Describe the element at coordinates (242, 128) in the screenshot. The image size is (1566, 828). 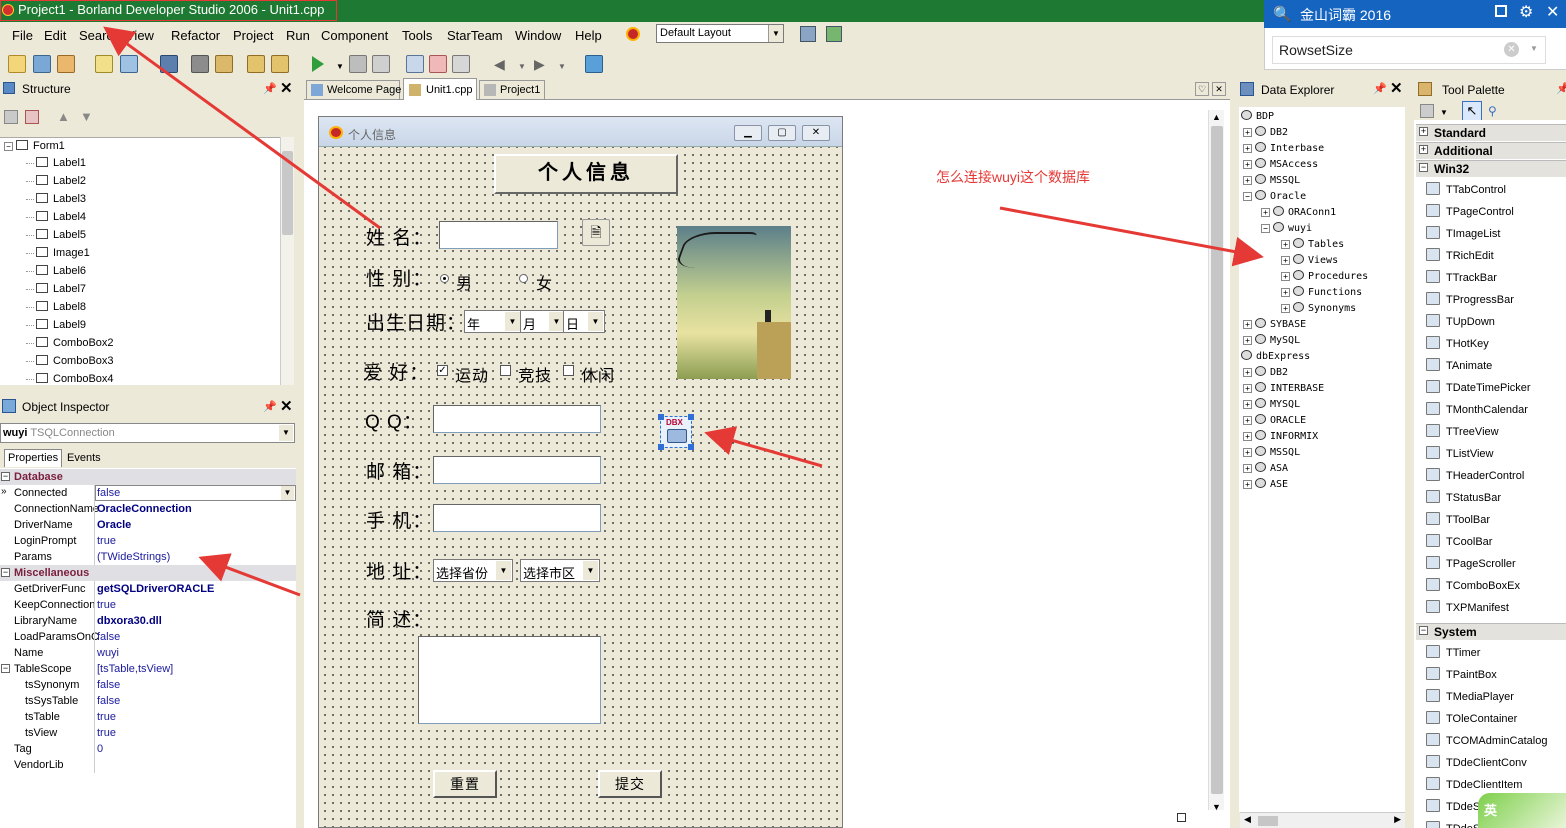
I see `arrow-to-title` at that location.